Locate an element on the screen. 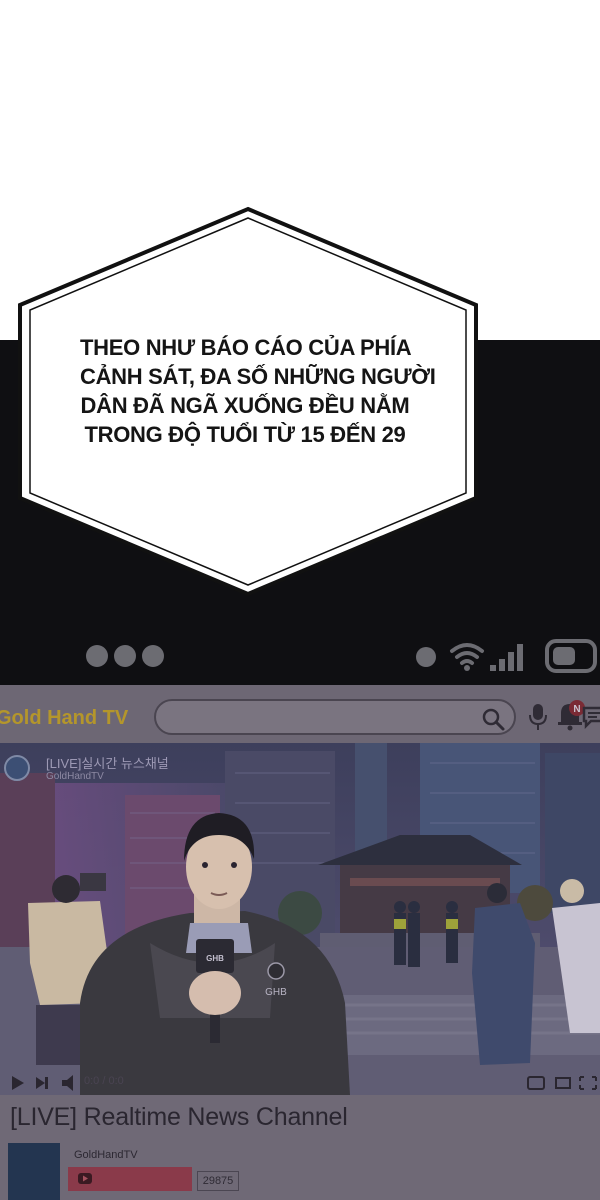 The width and height of the screenshot is (600, 1200). subscriber-count: 29875 is located at coordinates (218, 1181).